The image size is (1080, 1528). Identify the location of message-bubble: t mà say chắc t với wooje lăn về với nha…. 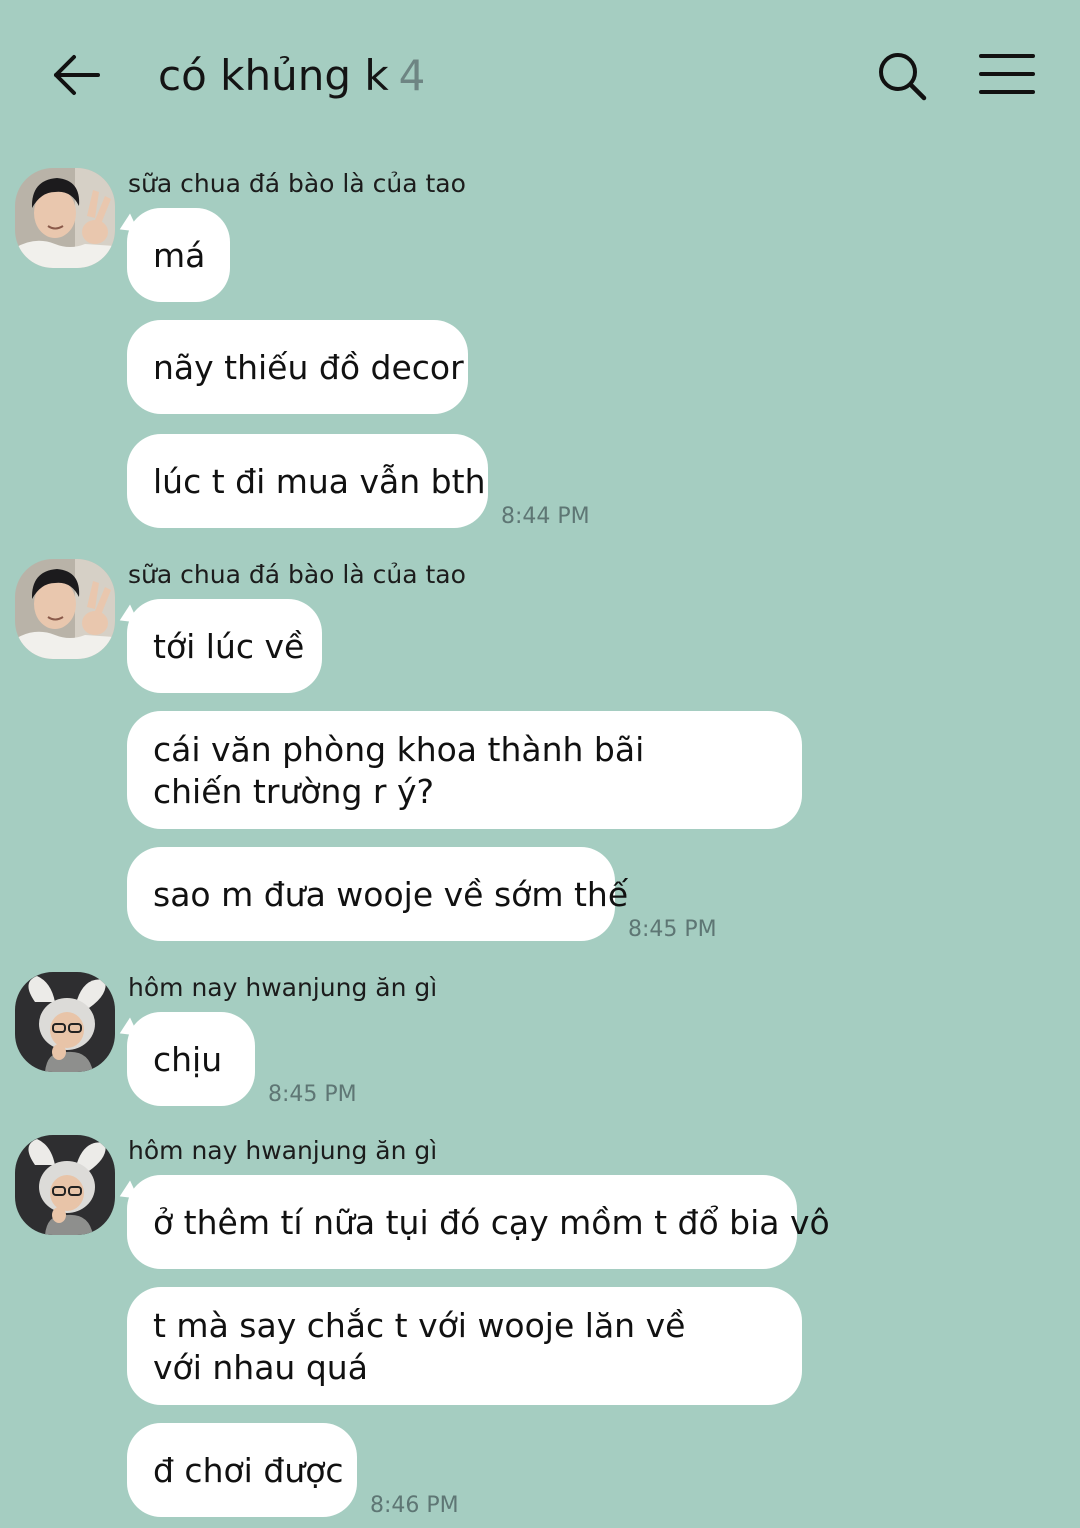
(464, 1346).